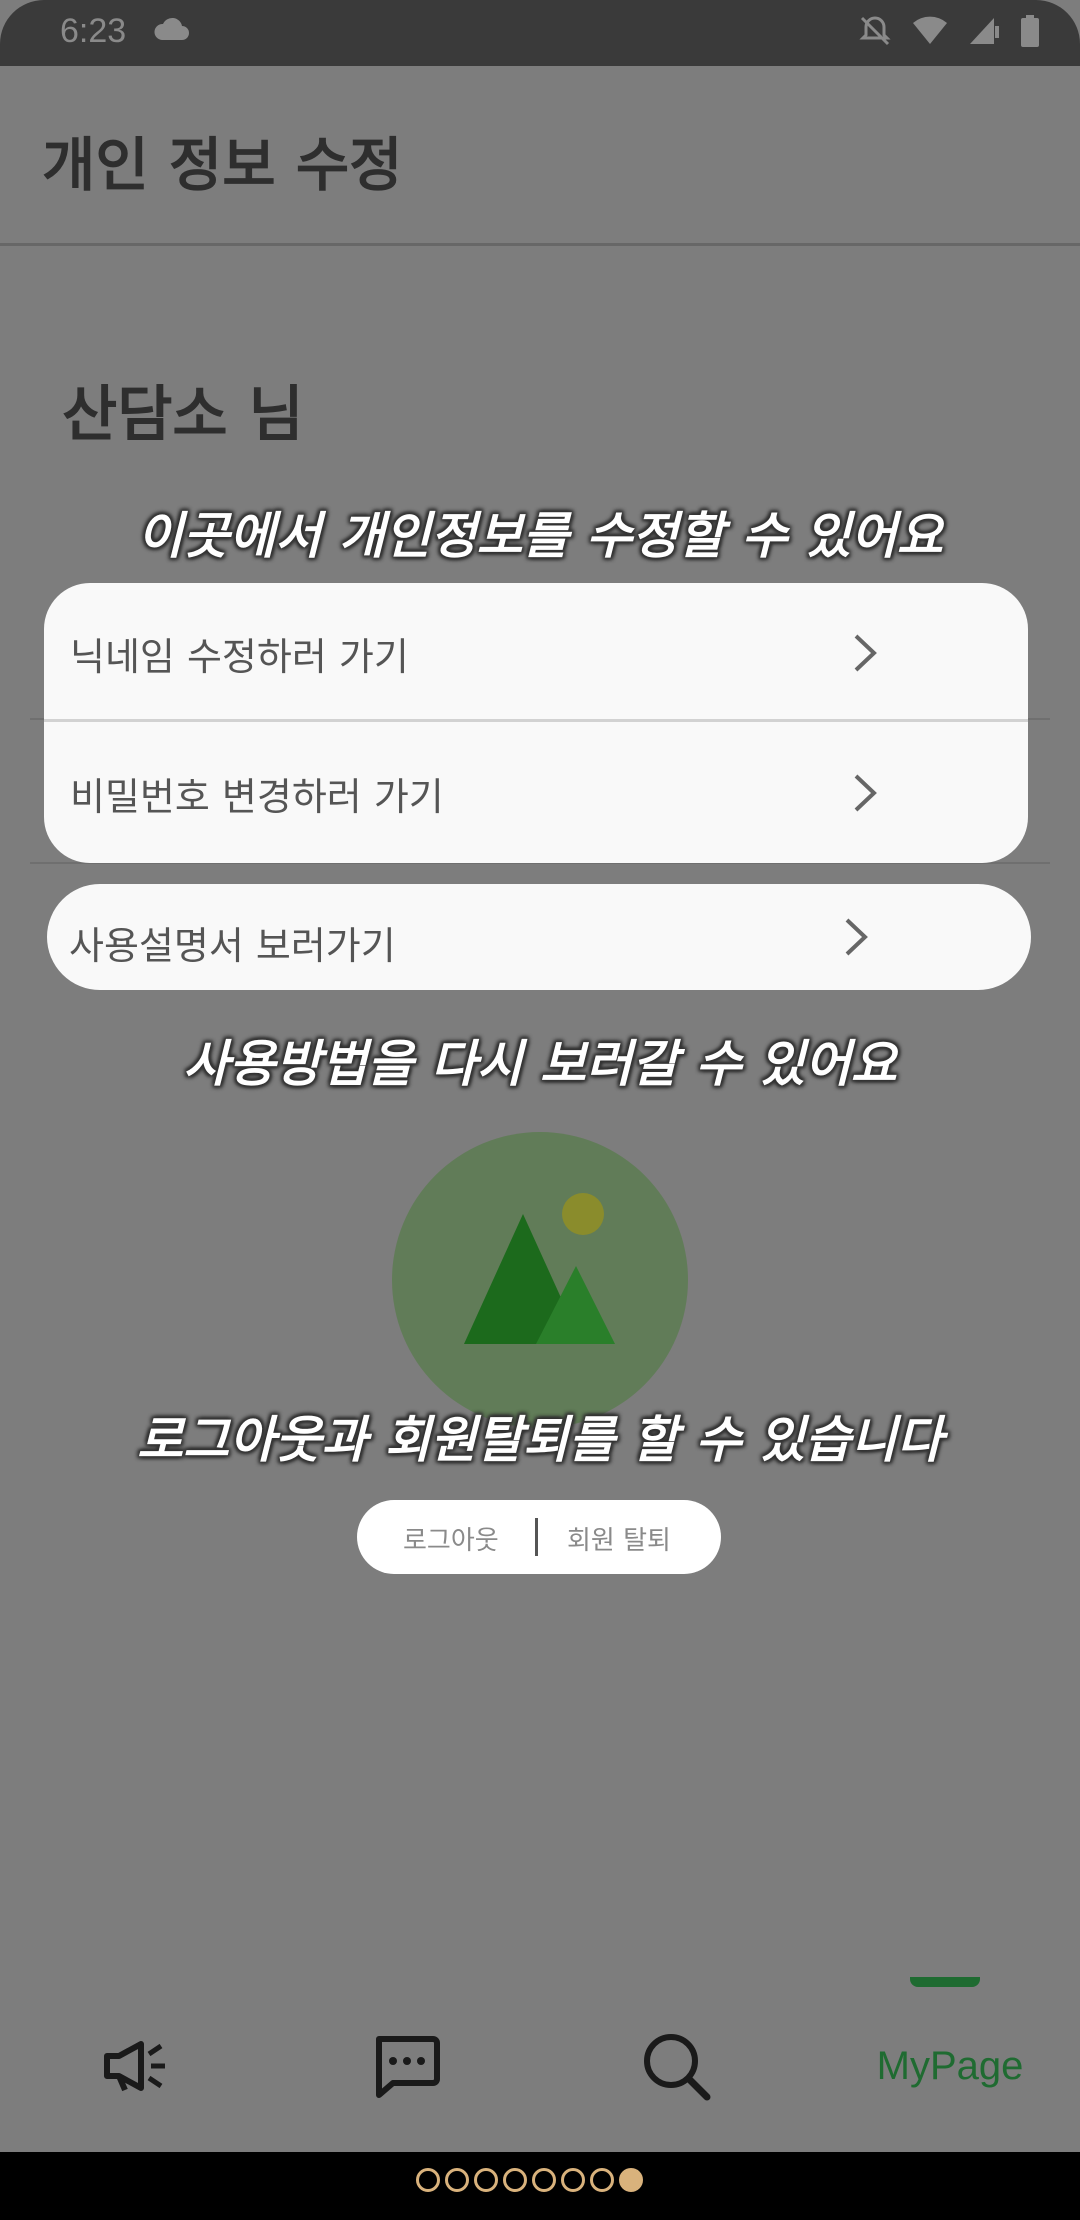 This screenshot has height=2220, width=1080. I want to click on withdraw-button: 회원 탈퇴, so click(619, 1538).